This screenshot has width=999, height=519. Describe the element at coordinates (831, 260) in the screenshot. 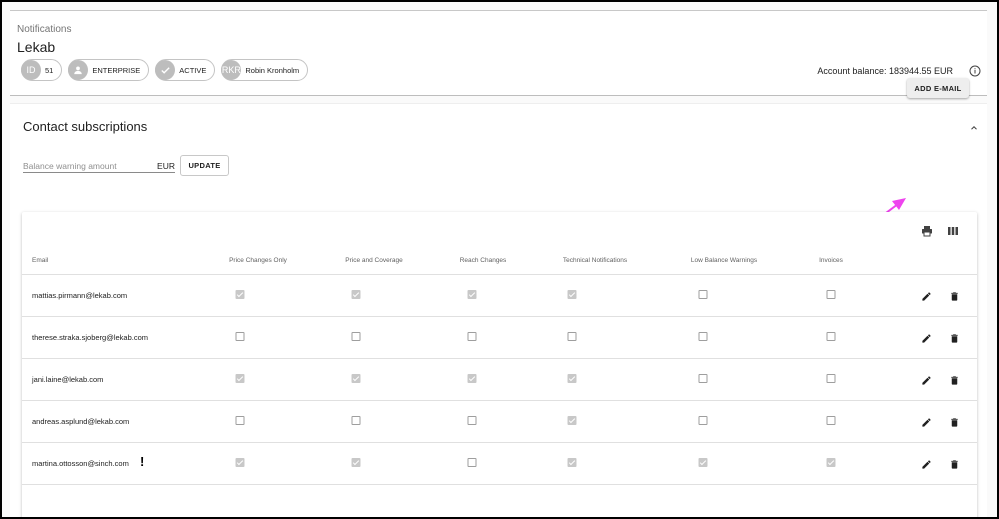

I see `column-header-invoices: Invoices` at that location.